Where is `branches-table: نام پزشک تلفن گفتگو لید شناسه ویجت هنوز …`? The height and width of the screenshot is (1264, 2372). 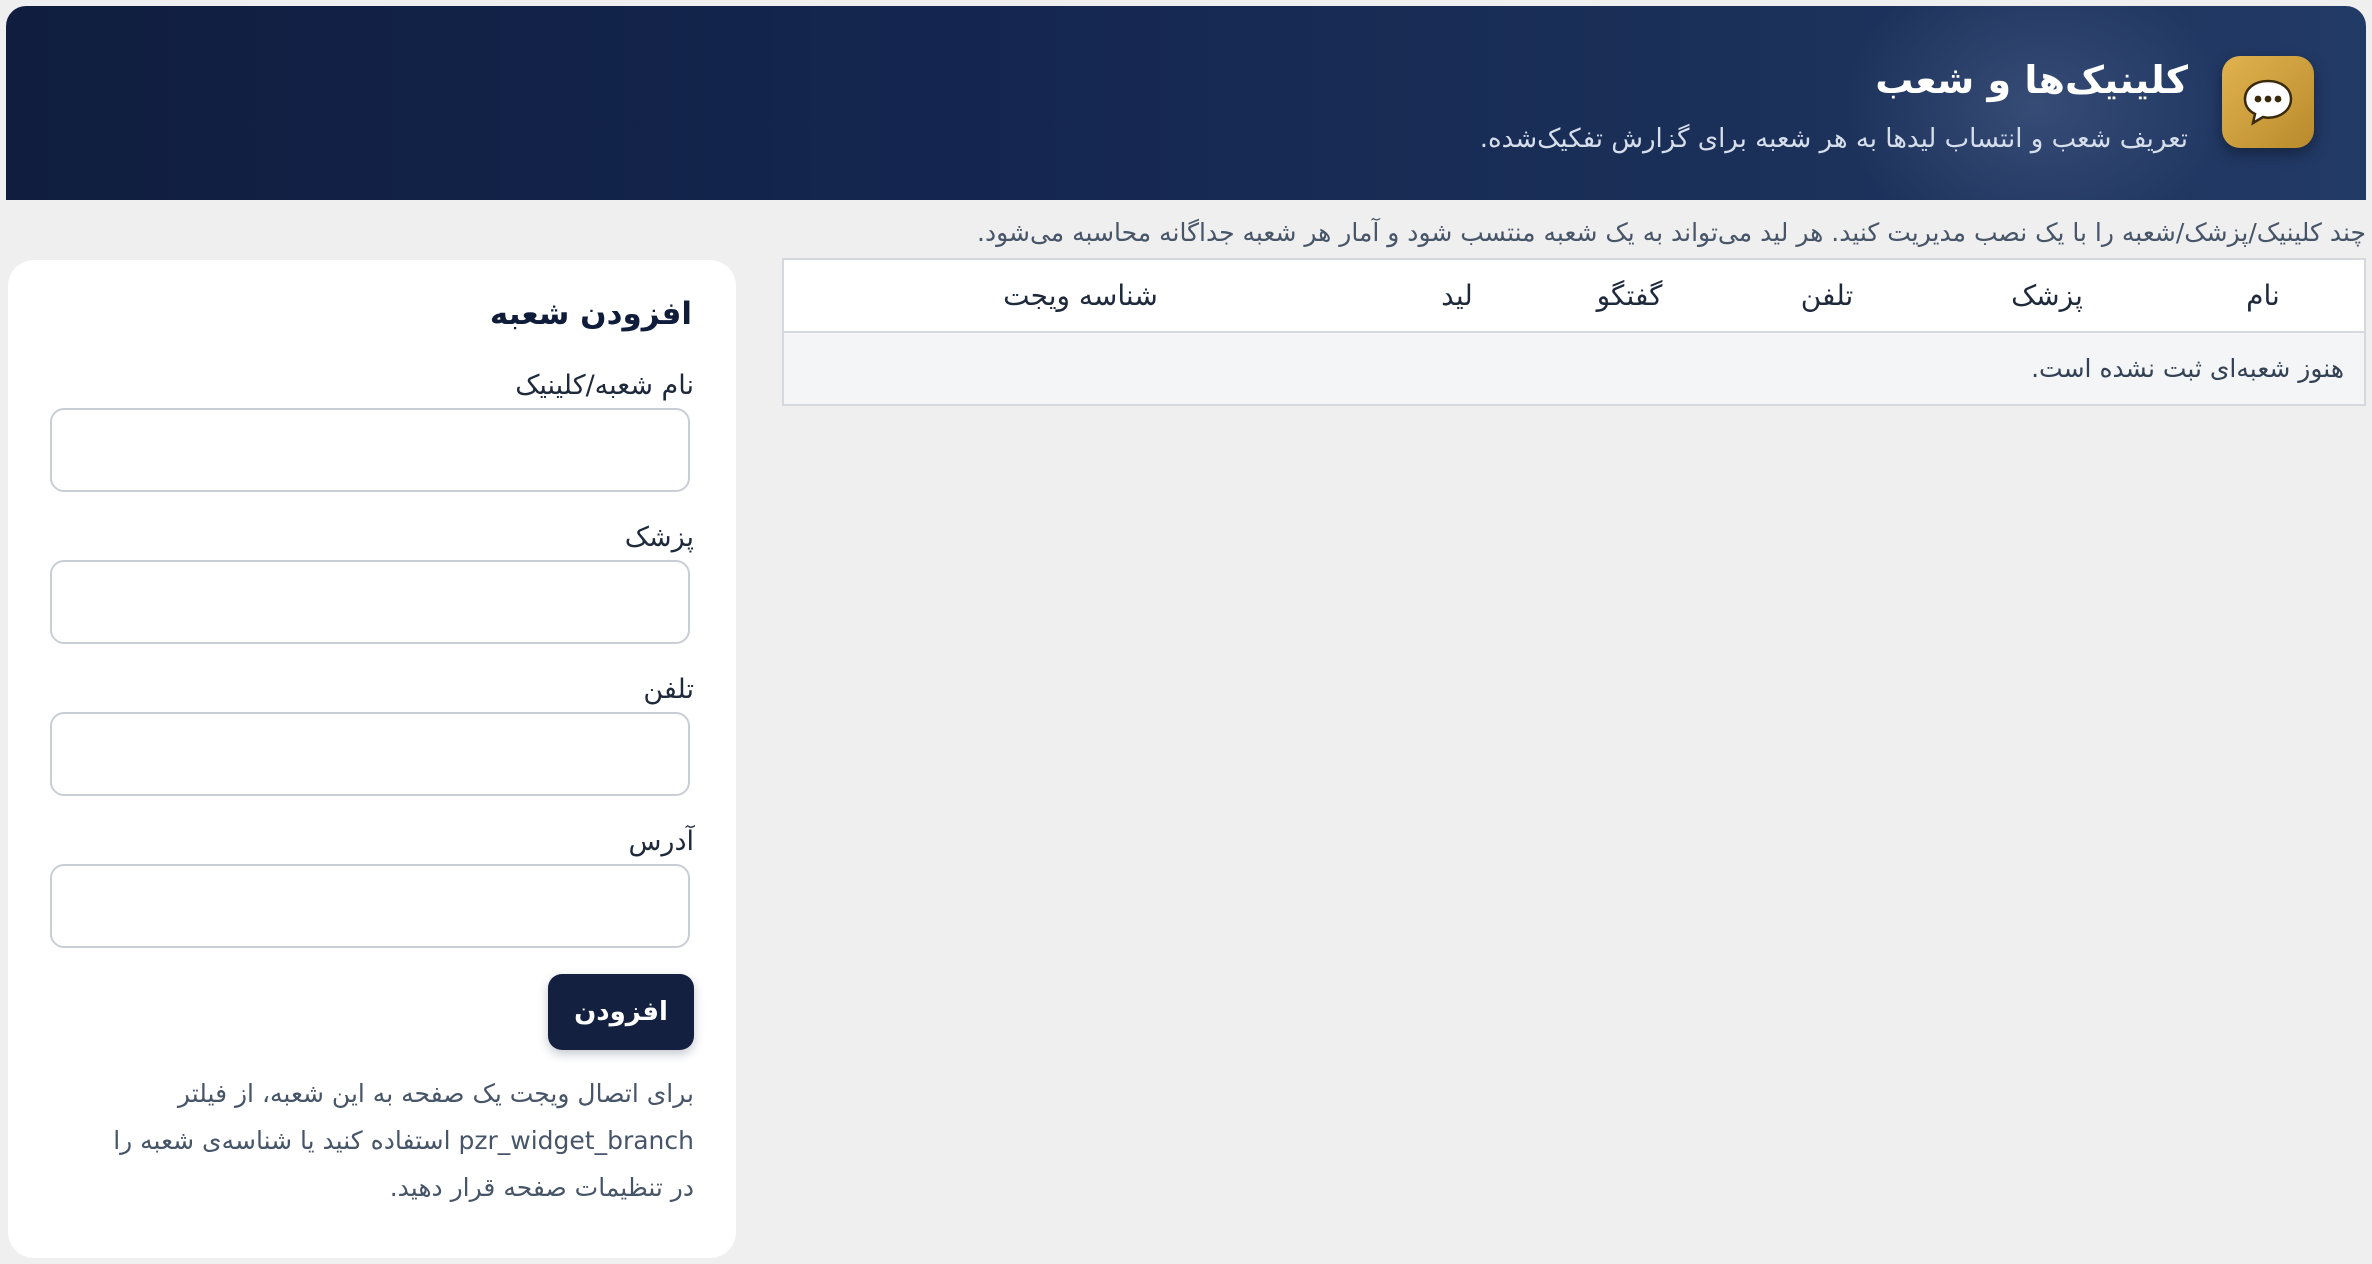 branches-table: نام پزشک تلفن گفتگو لید شناسه ویجت هنوز … is located at coordinates (1574, 332).